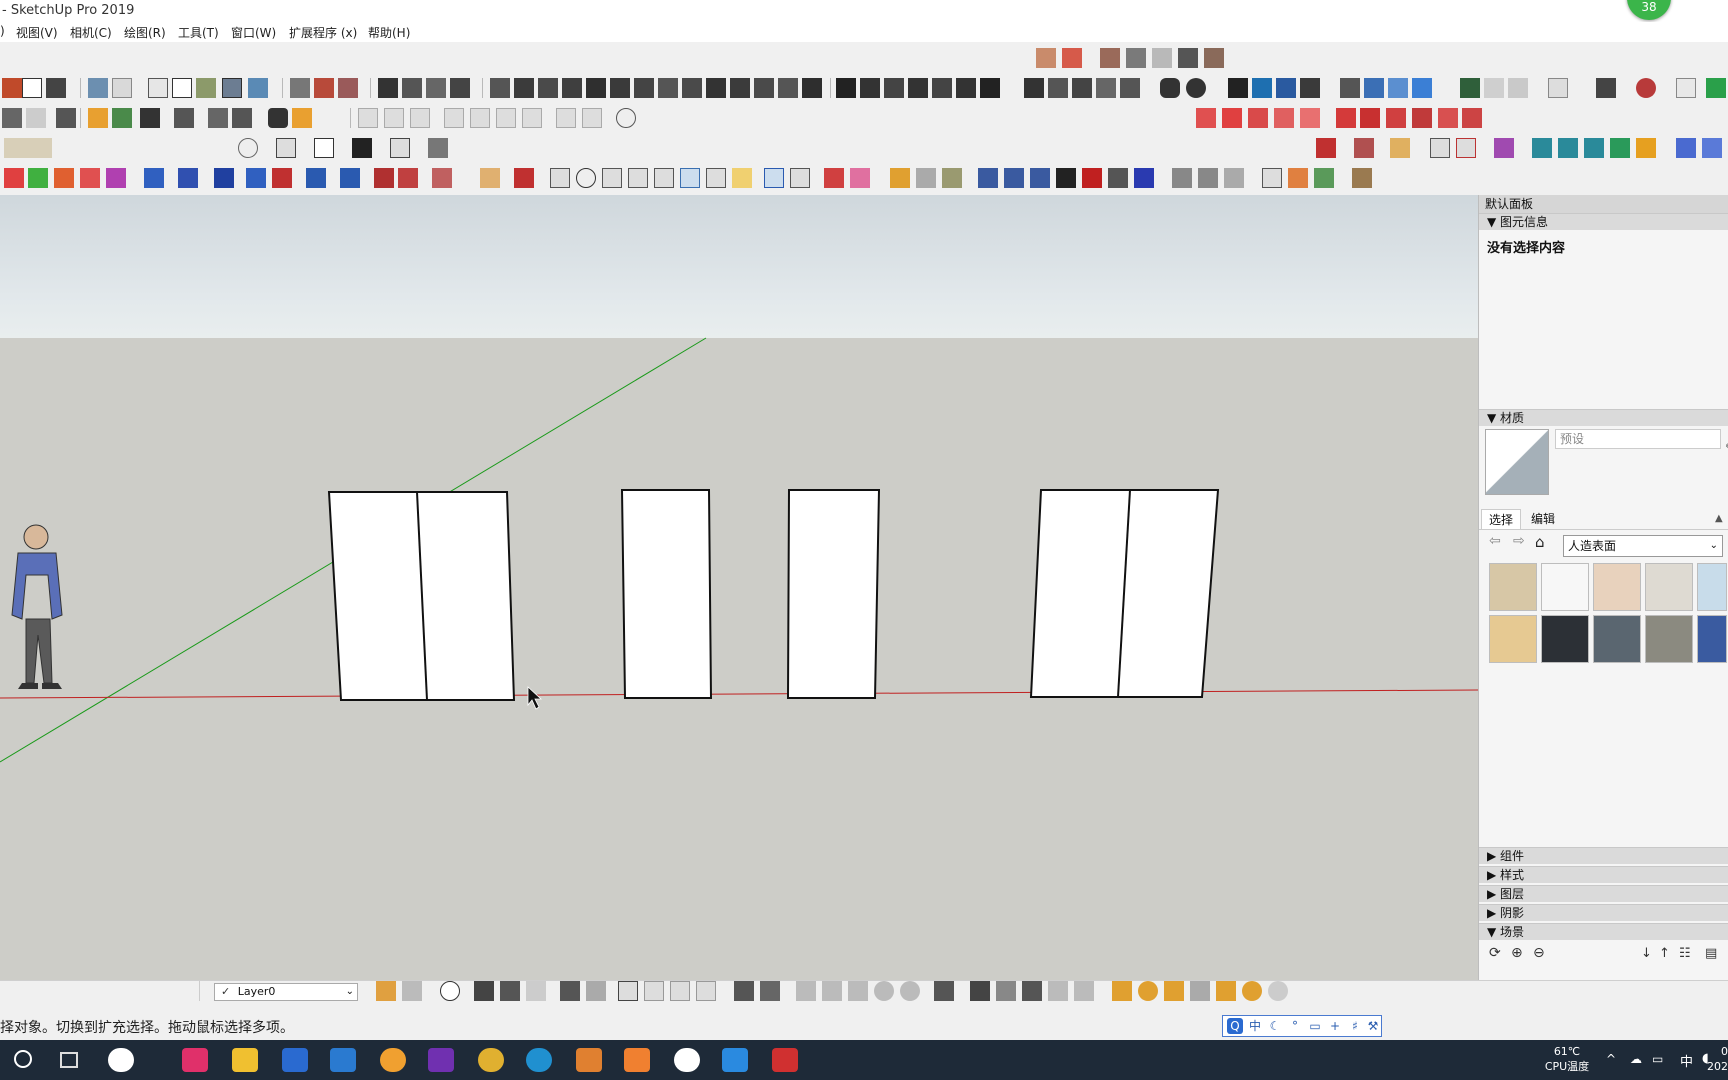  What do you see at coordinates (436, 88) in the screenshot?
I see `beam-icon` at bounding box center [436, 88].